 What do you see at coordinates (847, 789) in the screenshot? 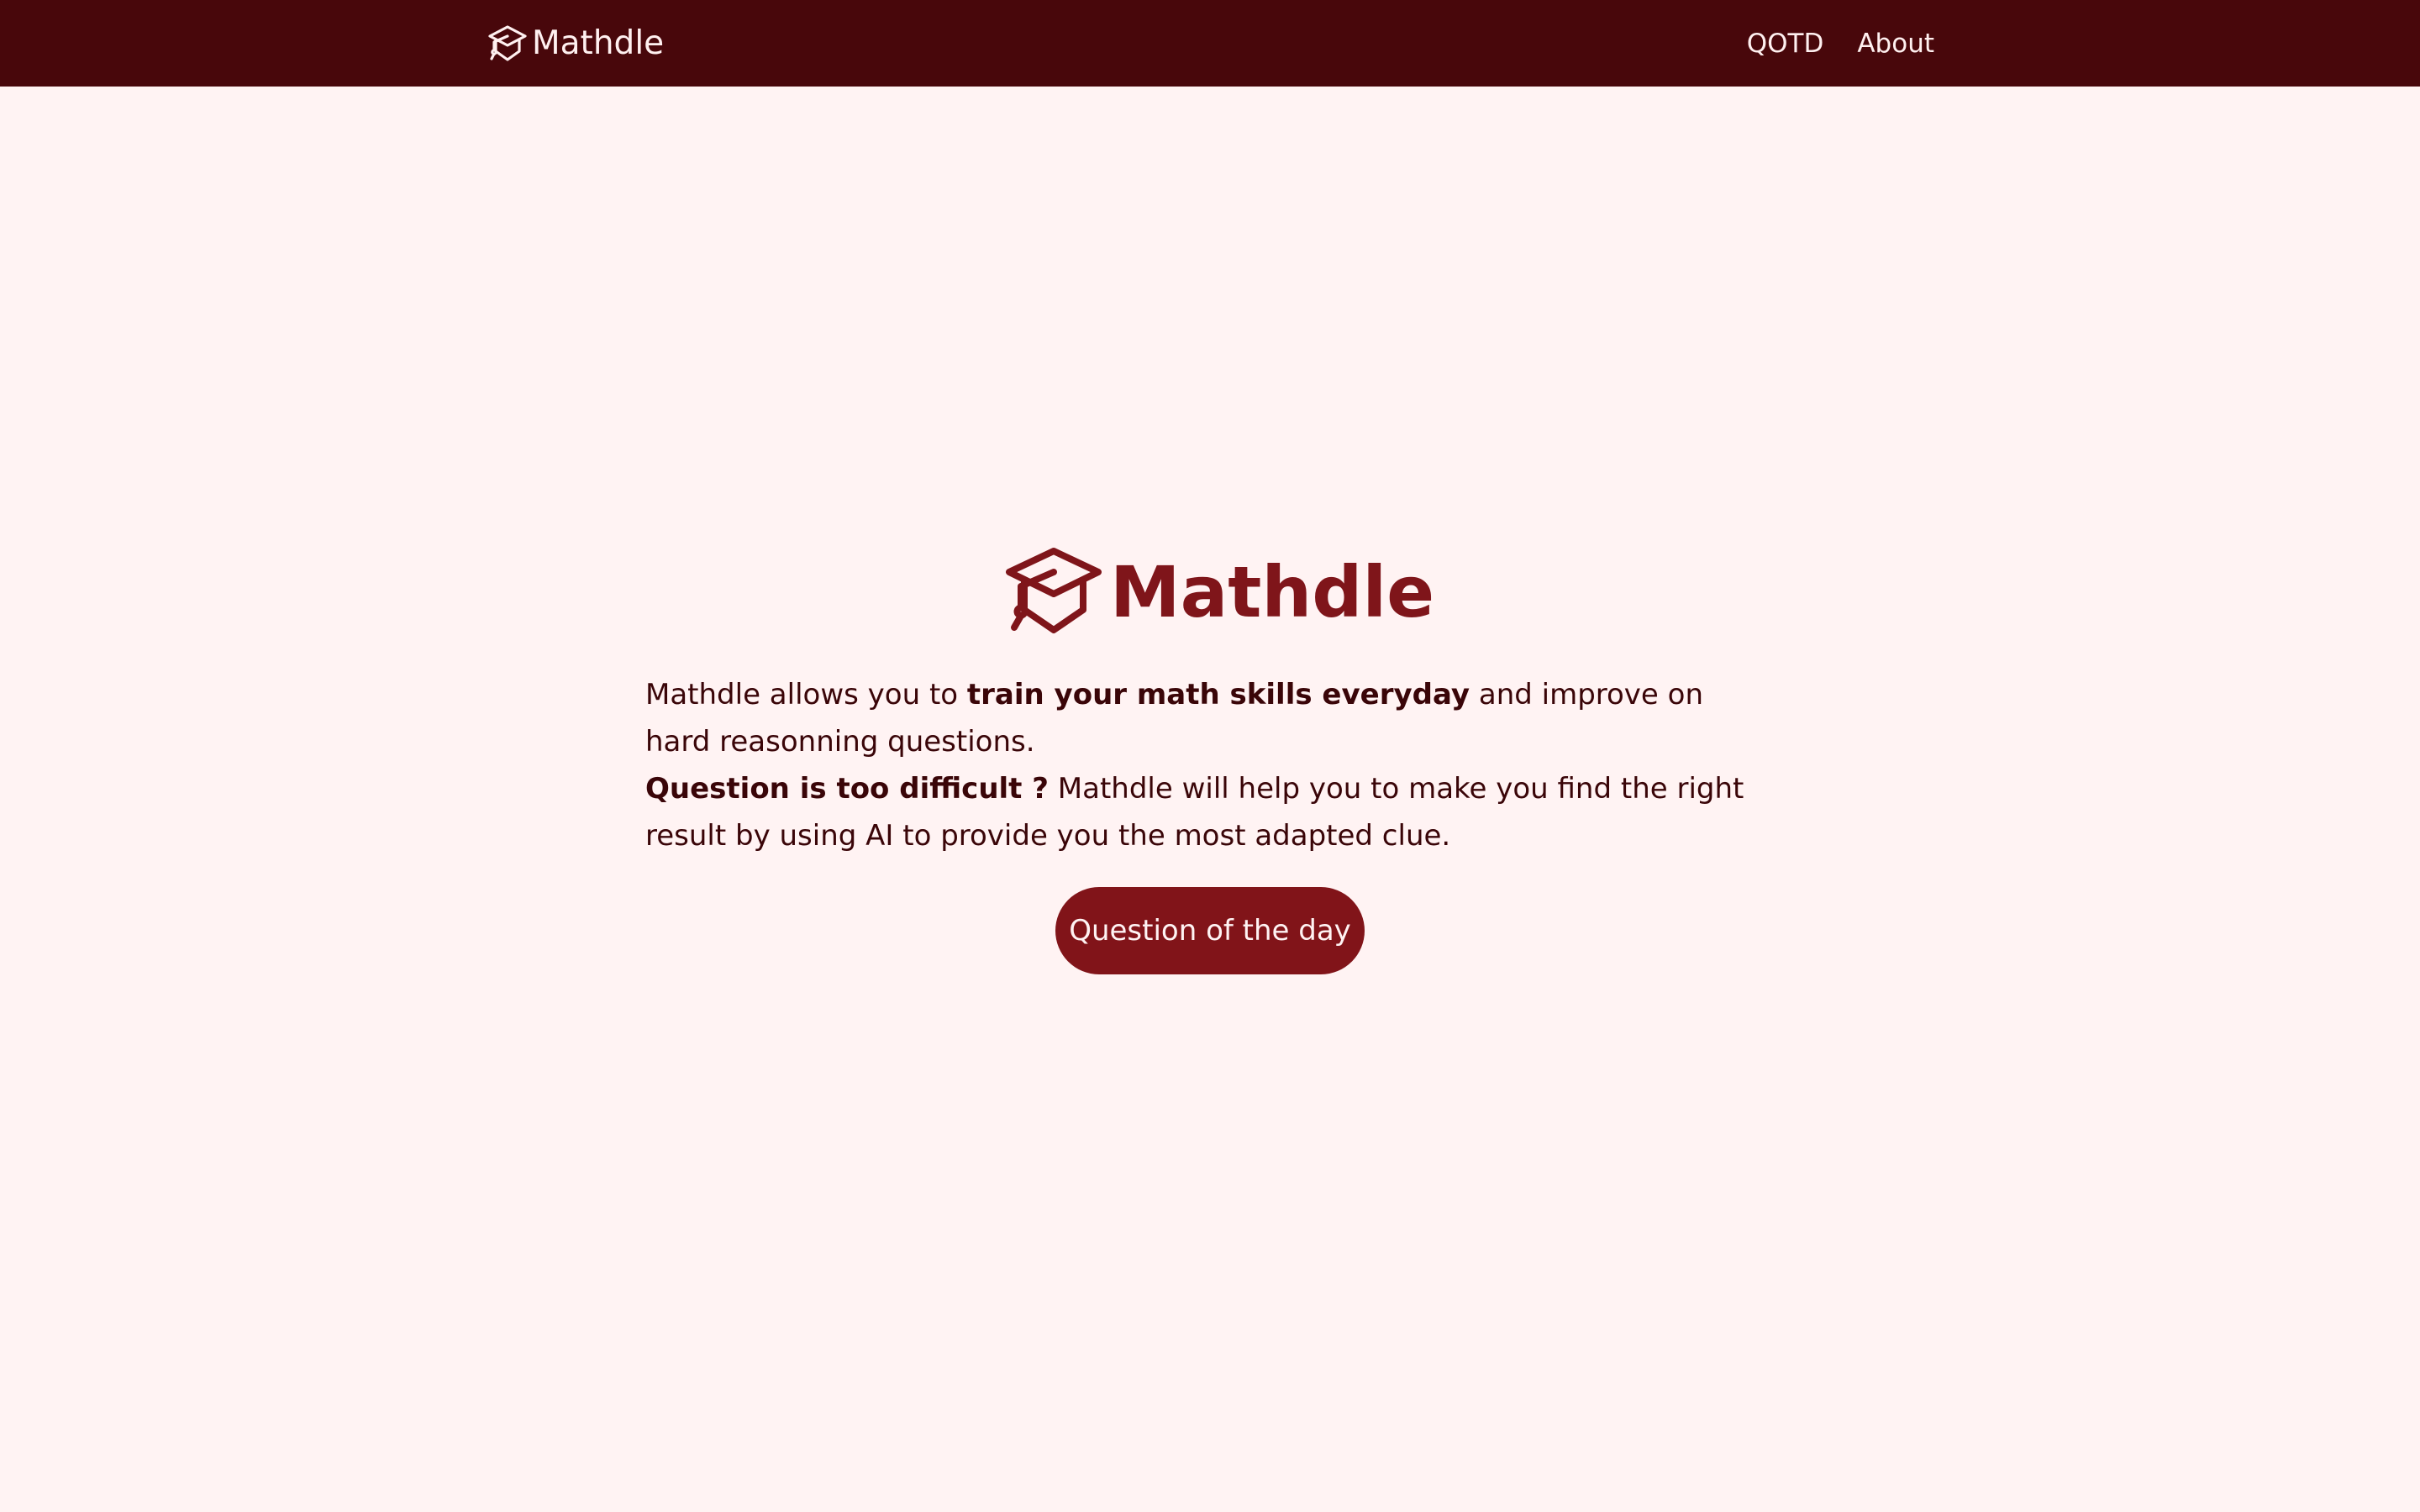
I see `intro-2-emphasis: Question is too difficult ?` at bounding box center [847, 789].